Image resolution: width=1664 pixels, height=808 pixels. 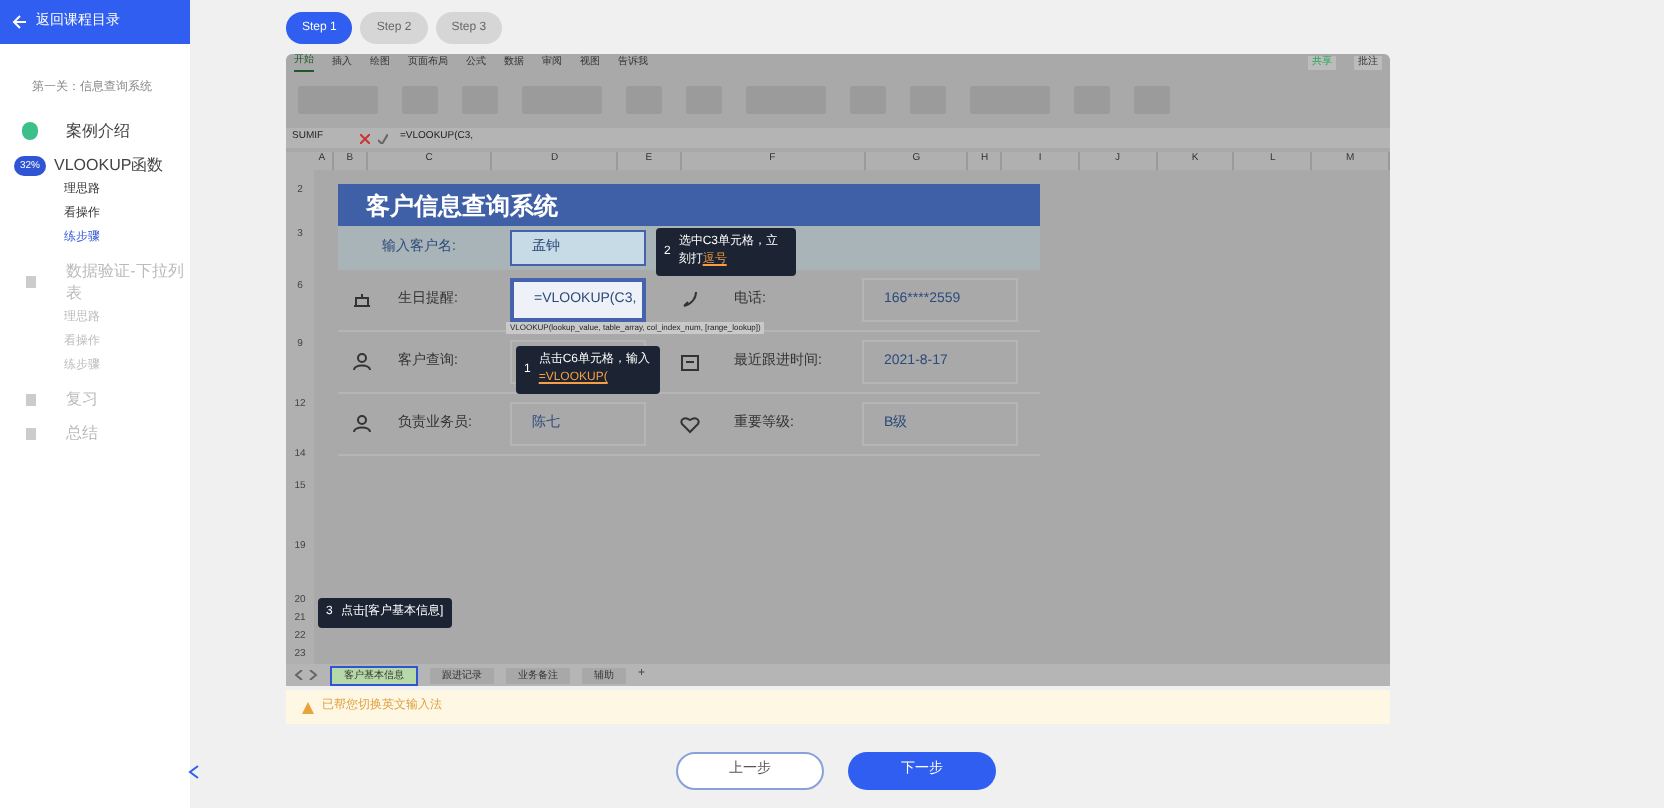 I want to click on calendar-icon, so click(x=690, y=362).